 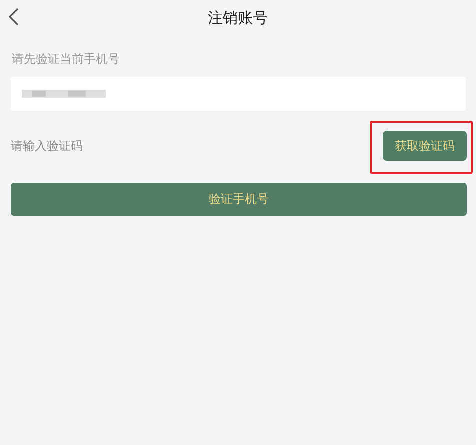 I want to click on page-title: 注销账号, so click(x=238, y=18).